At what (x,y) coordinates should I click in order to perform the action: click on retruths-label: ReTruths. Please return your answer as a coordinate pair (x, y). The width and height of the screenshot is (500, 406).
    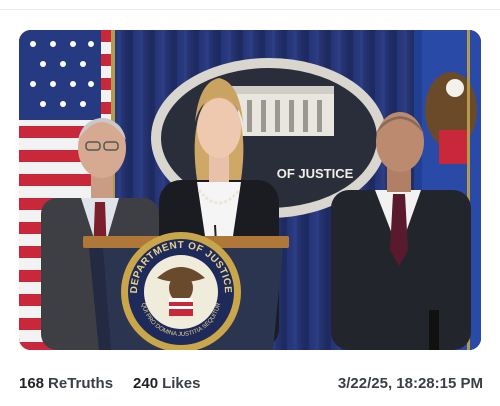
    Looking at the image, I should click on (81, 383).